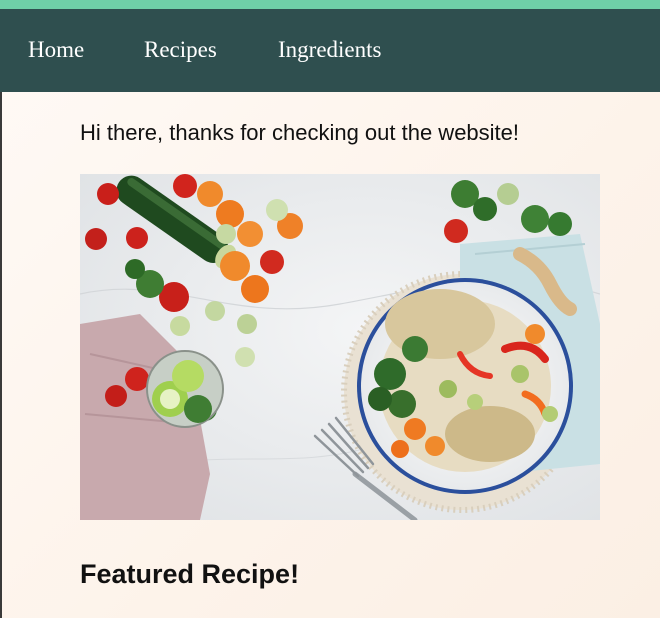  I want to click on featured-recipe-heading: Featured Recipe!, so click(190, 574).